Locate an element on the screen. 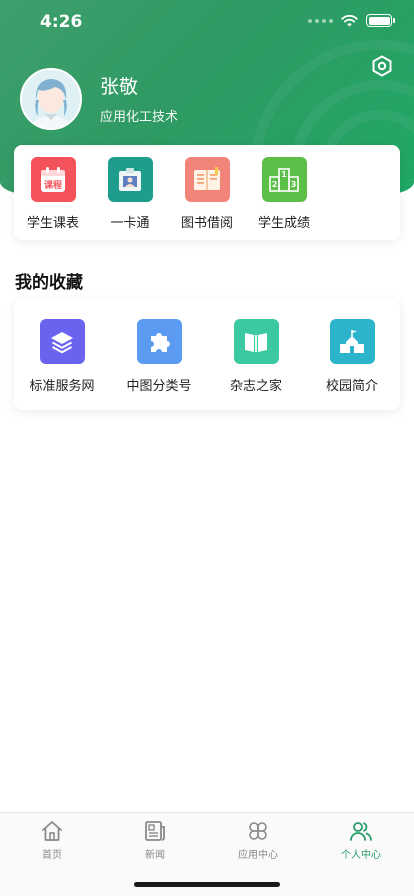 This screenshot has width=414, height=896. quick-action-schedule: 课程 学生课表 is located at coordinates (53, 194).